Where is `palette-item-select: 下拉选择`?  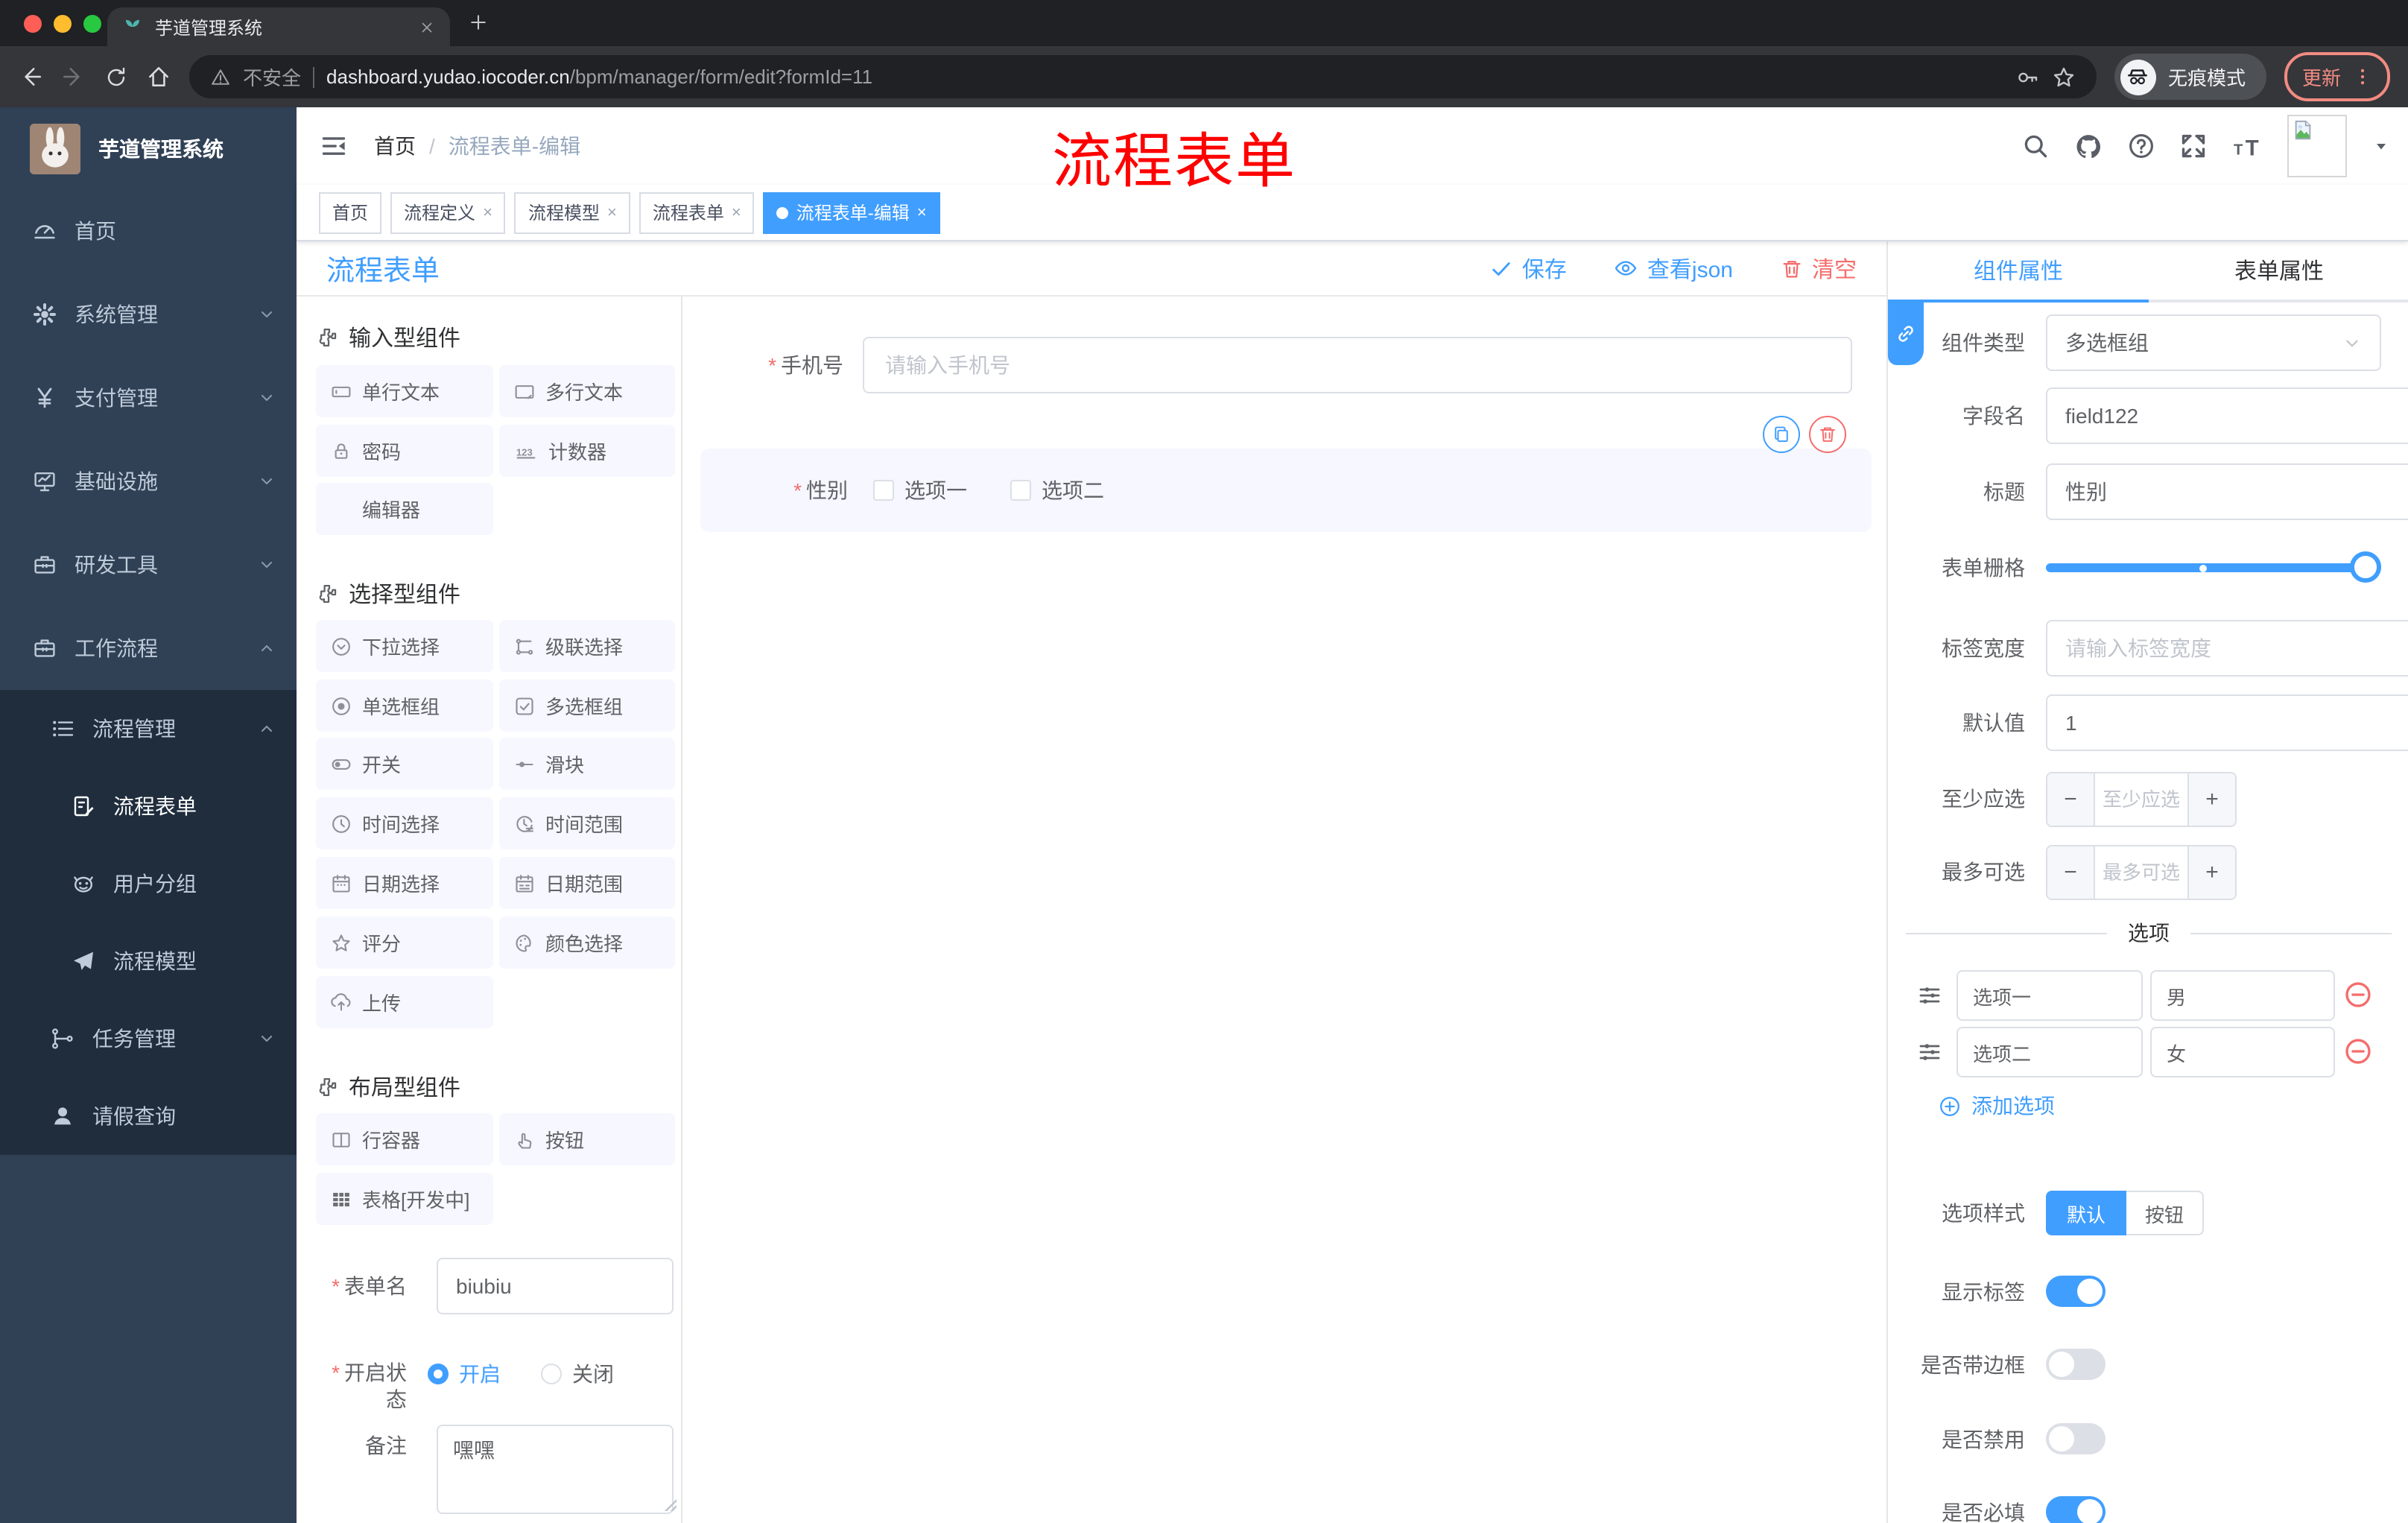 palette-item-select: 下拉选择 is located at coordinates (404, 646).